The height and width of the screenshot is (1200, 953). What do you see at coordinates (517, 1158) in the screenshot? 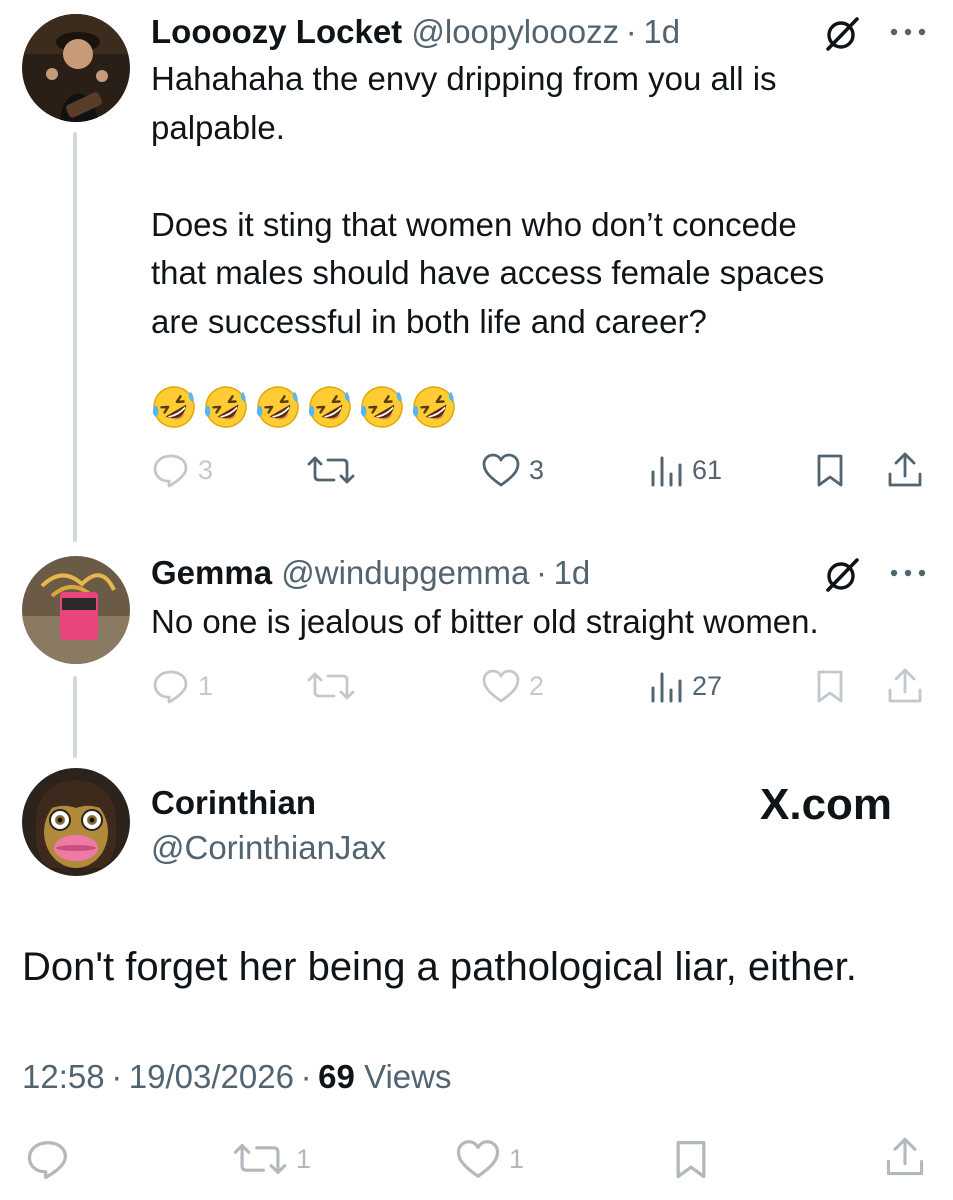
I see `like-count: 1` at bounding box center [517, 1158].